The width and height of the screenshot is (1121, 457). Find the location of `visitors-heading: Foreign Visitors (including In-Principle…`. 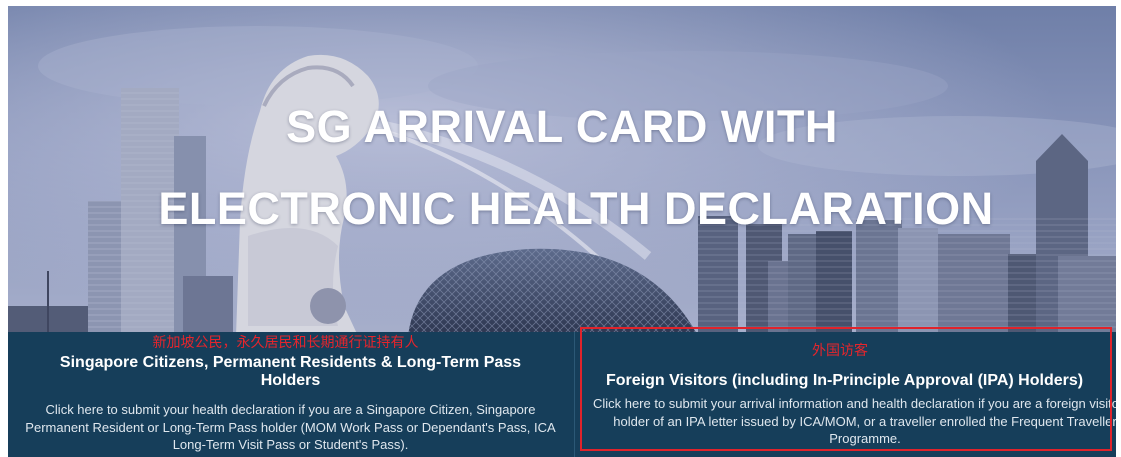

visitors-heading: Foreign Visitors (including In-Principle… is located at coordinates (845, 381).